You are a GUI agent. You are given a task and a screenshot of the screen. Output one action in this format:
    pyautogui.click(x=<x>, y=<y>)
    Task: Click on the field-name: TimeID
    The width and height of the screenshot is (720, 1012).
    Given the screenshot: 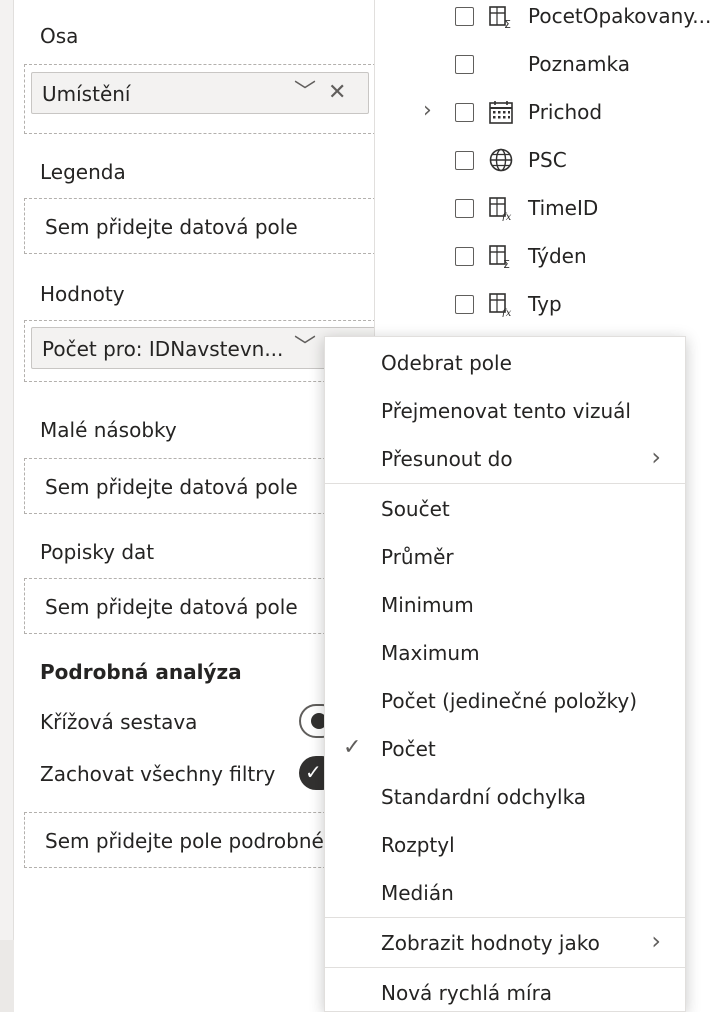 What is the action you would take?
    pyautogui.click(x=563, y=208)
    